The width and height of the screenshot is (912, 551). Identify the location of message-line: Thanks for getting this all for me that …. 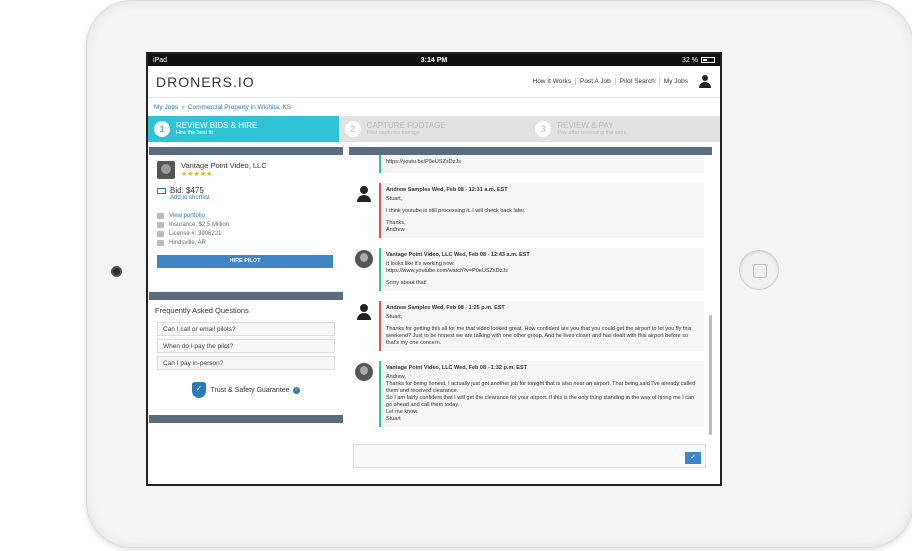
(539, 336).